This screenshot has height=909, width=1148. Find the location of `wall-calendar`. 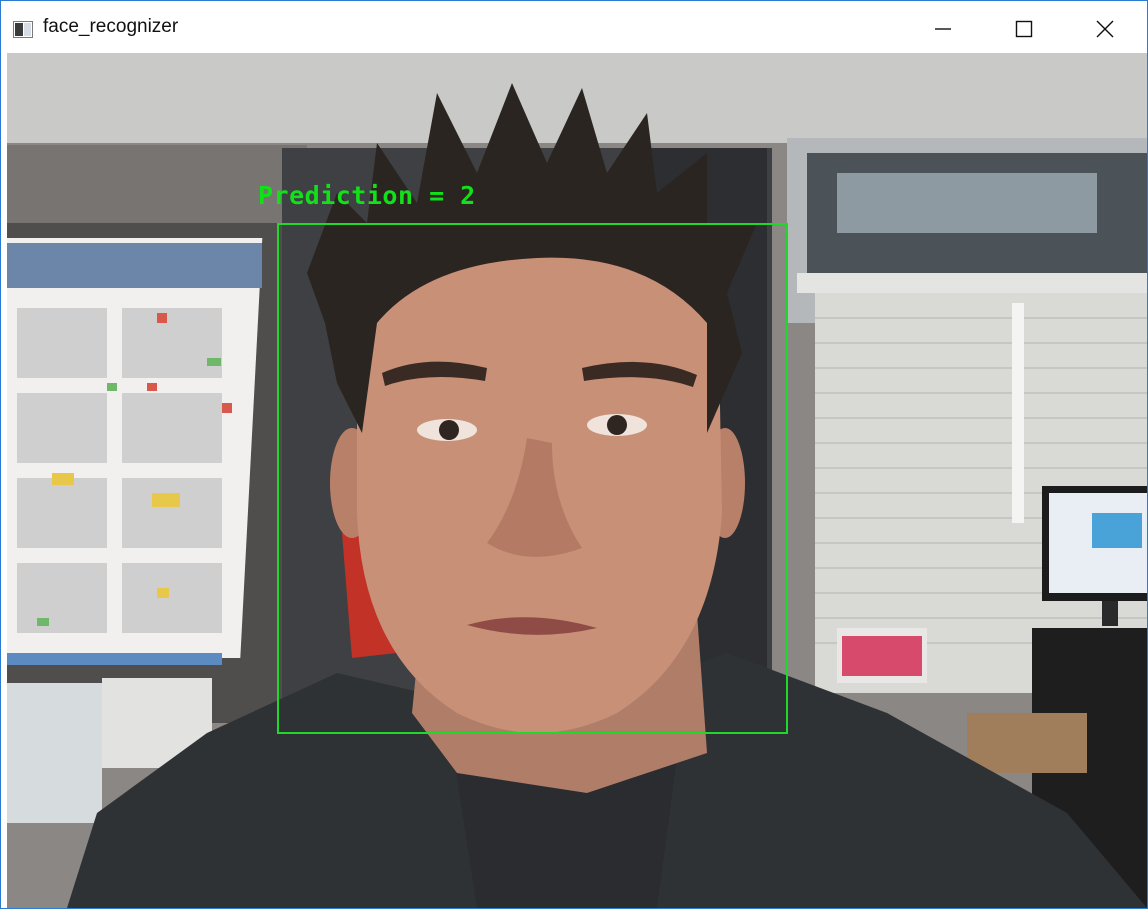

wall-calendar is located at coordinates (135, 451).